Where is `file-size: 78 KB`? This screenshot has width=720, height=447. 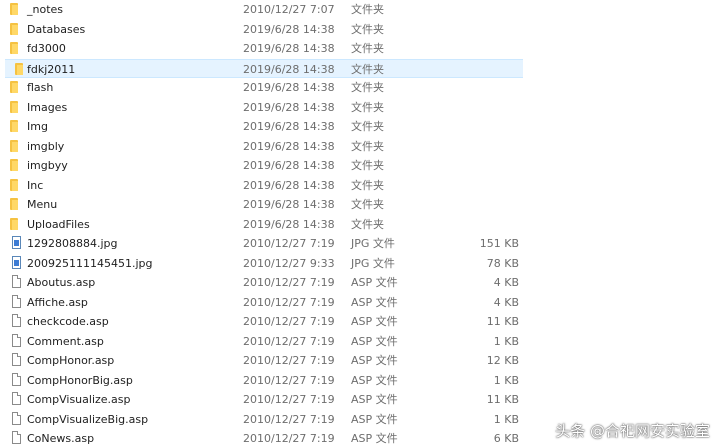 file-size: 78 KB is located at coordinates (502, 263).